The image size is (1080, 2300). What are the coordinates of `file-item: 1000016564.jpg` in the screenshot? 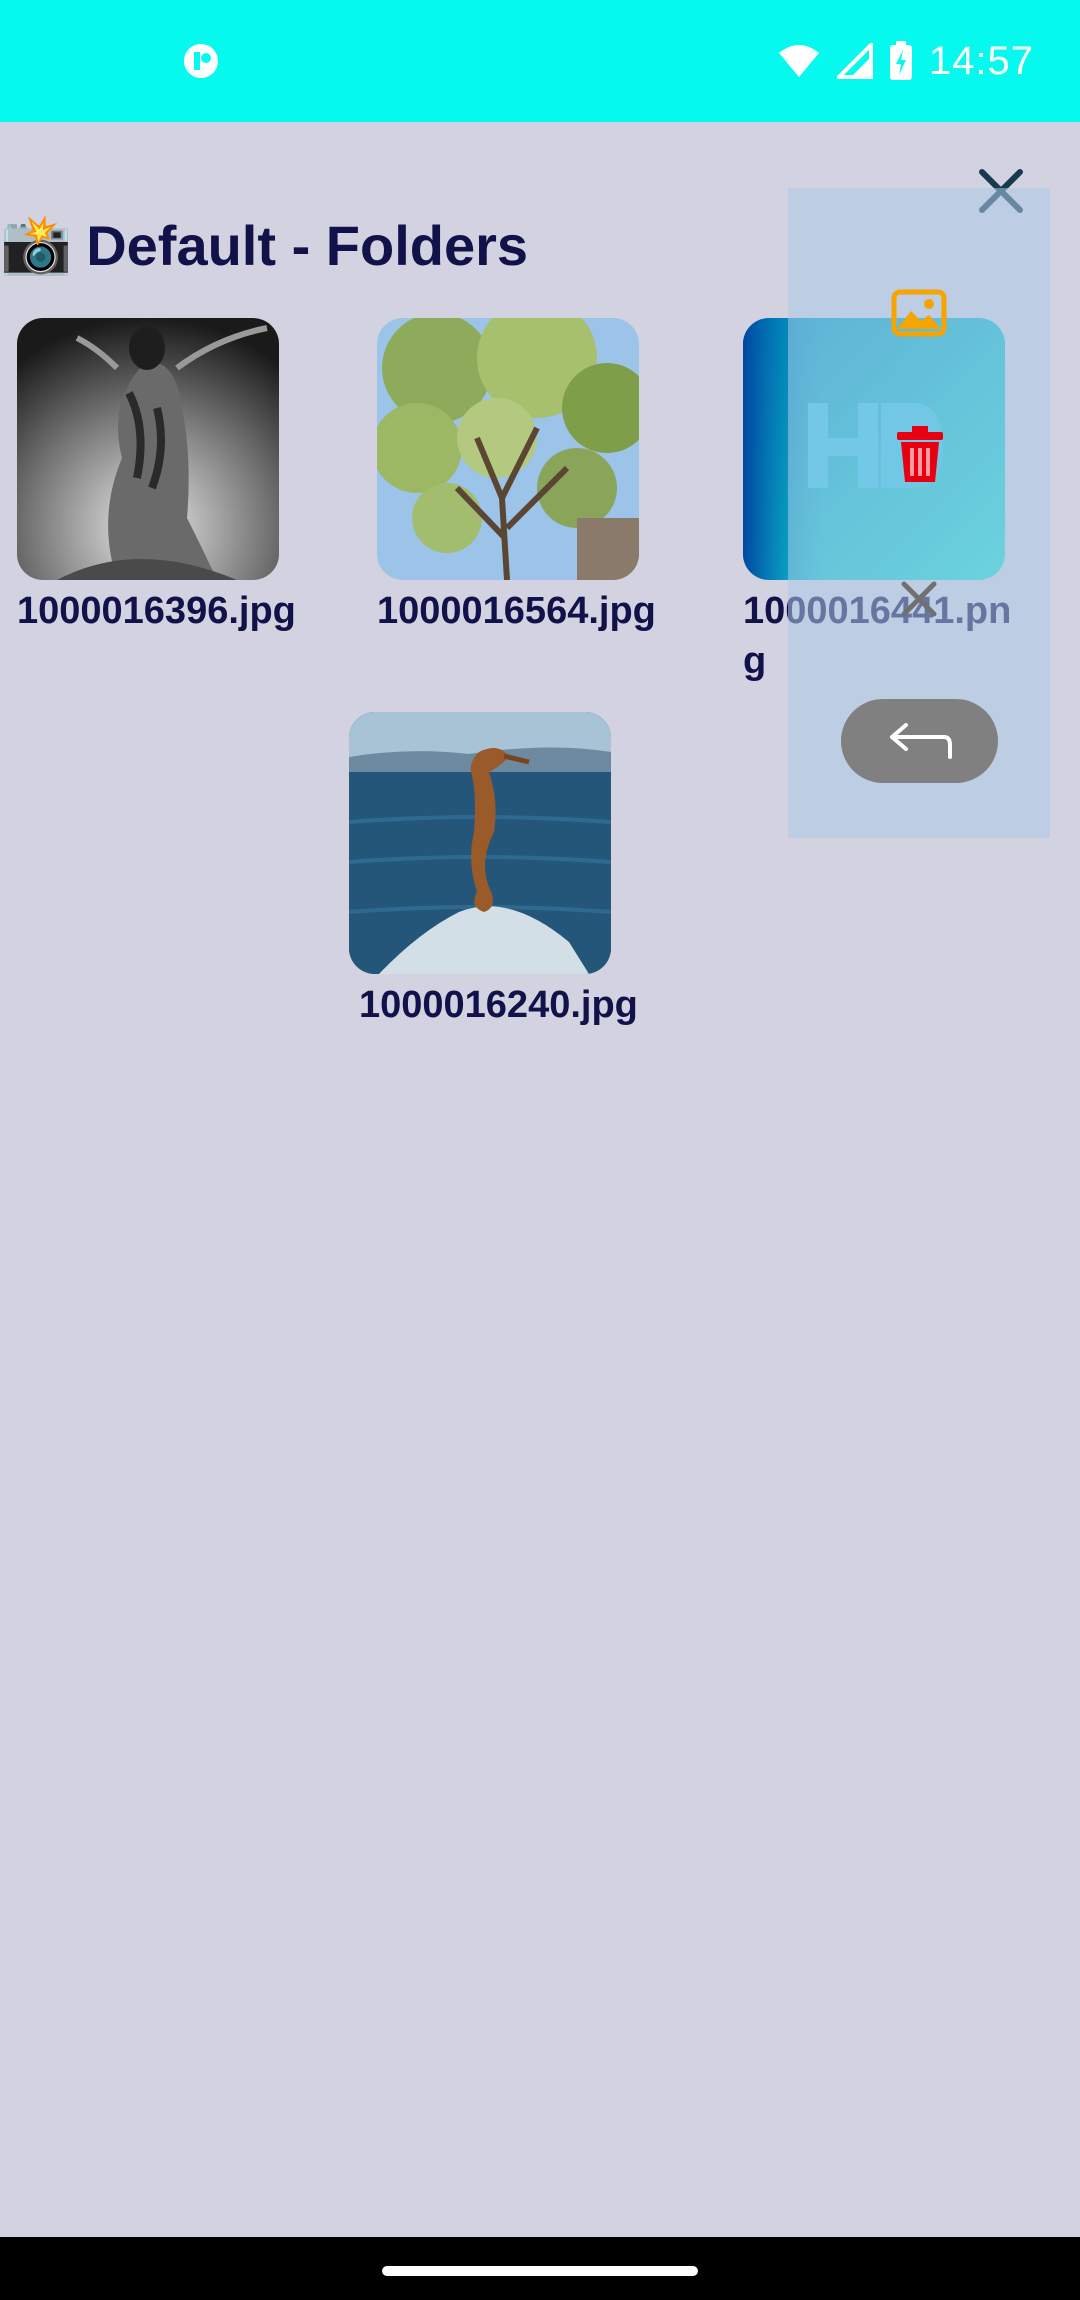 It's located at (517, 477).